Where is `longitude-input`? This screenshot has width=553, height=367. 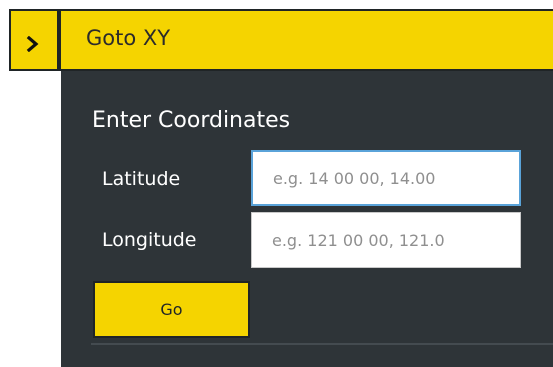 longitude-input is located at coordinates (386, 240).